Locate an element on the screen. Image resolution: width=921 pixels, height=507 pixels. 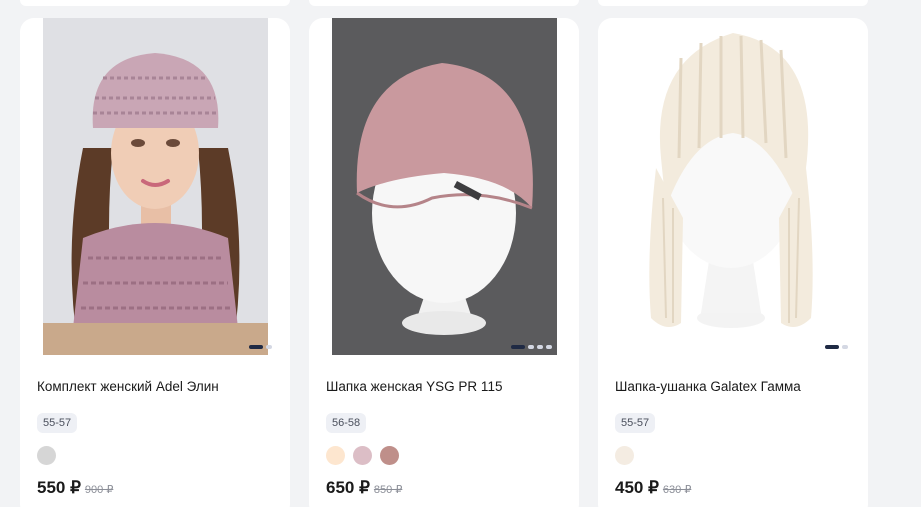
product-title: Комплект женский Adel Элин is located at coordinates (158, 387).